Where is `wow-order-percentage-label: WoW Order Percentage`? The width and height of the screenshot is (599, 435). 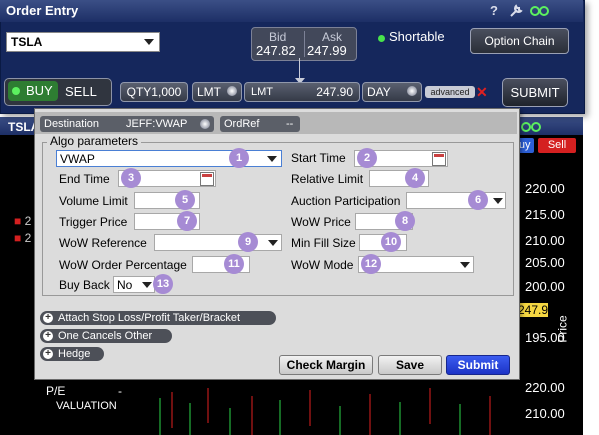 wow-order-percentage-label: WoW Order Percentage is located at coordinates (123, 265).